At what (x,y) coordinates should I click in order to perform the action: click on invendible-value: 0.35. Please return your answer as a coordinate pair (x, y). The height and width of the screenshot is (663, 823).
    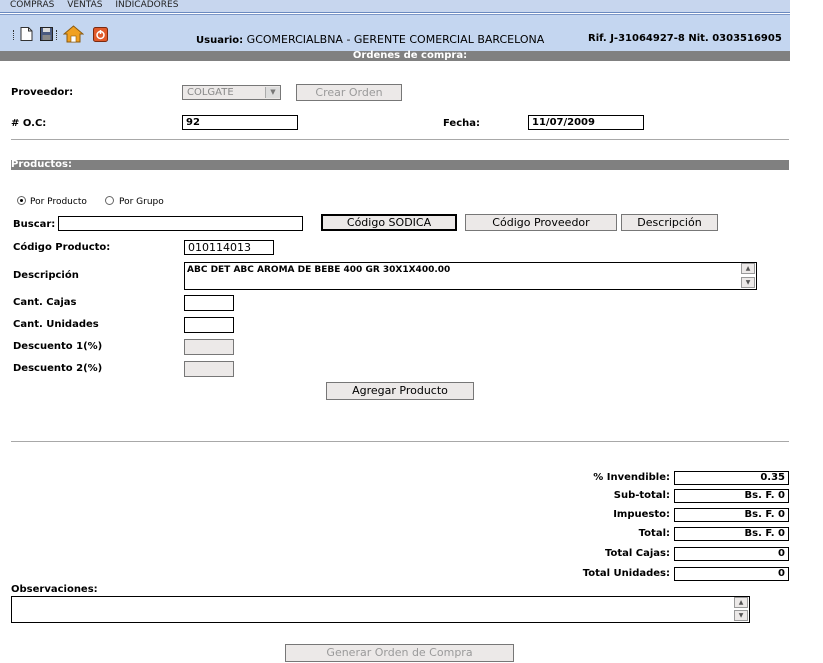
    Looking at the image, I should click on (731, 478).